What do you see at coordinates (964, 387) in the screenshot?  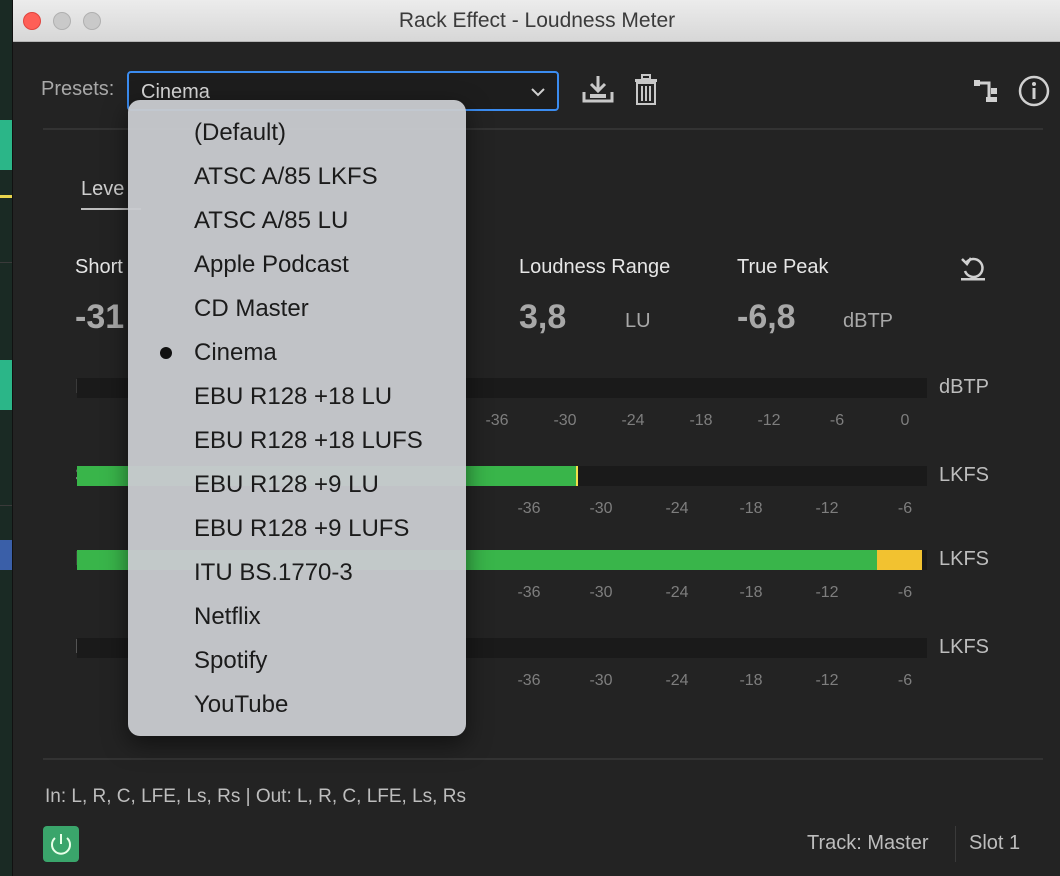 I see `meter-unit-label: dBTP` at bounding box center [964, 387].